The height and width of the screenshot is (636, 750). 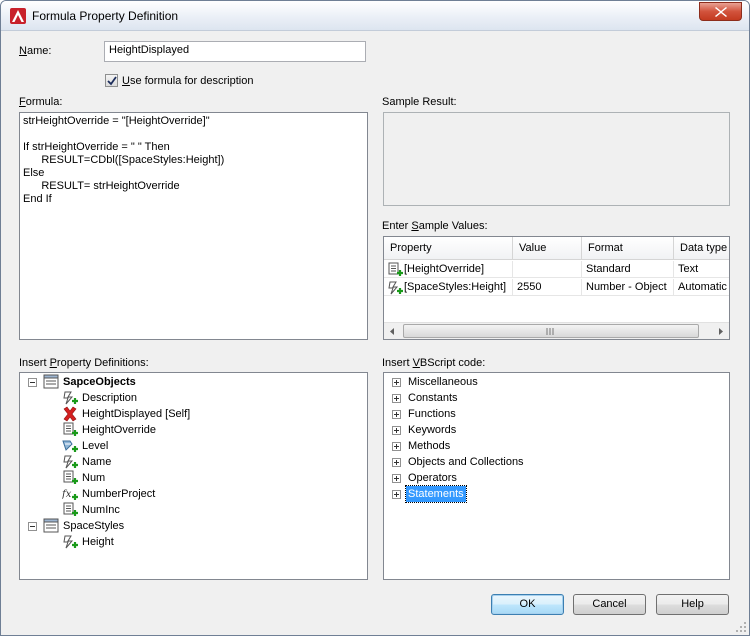 I want to click on row-property-text: [SpaceStyles:Height], so click(x=455, y=287).